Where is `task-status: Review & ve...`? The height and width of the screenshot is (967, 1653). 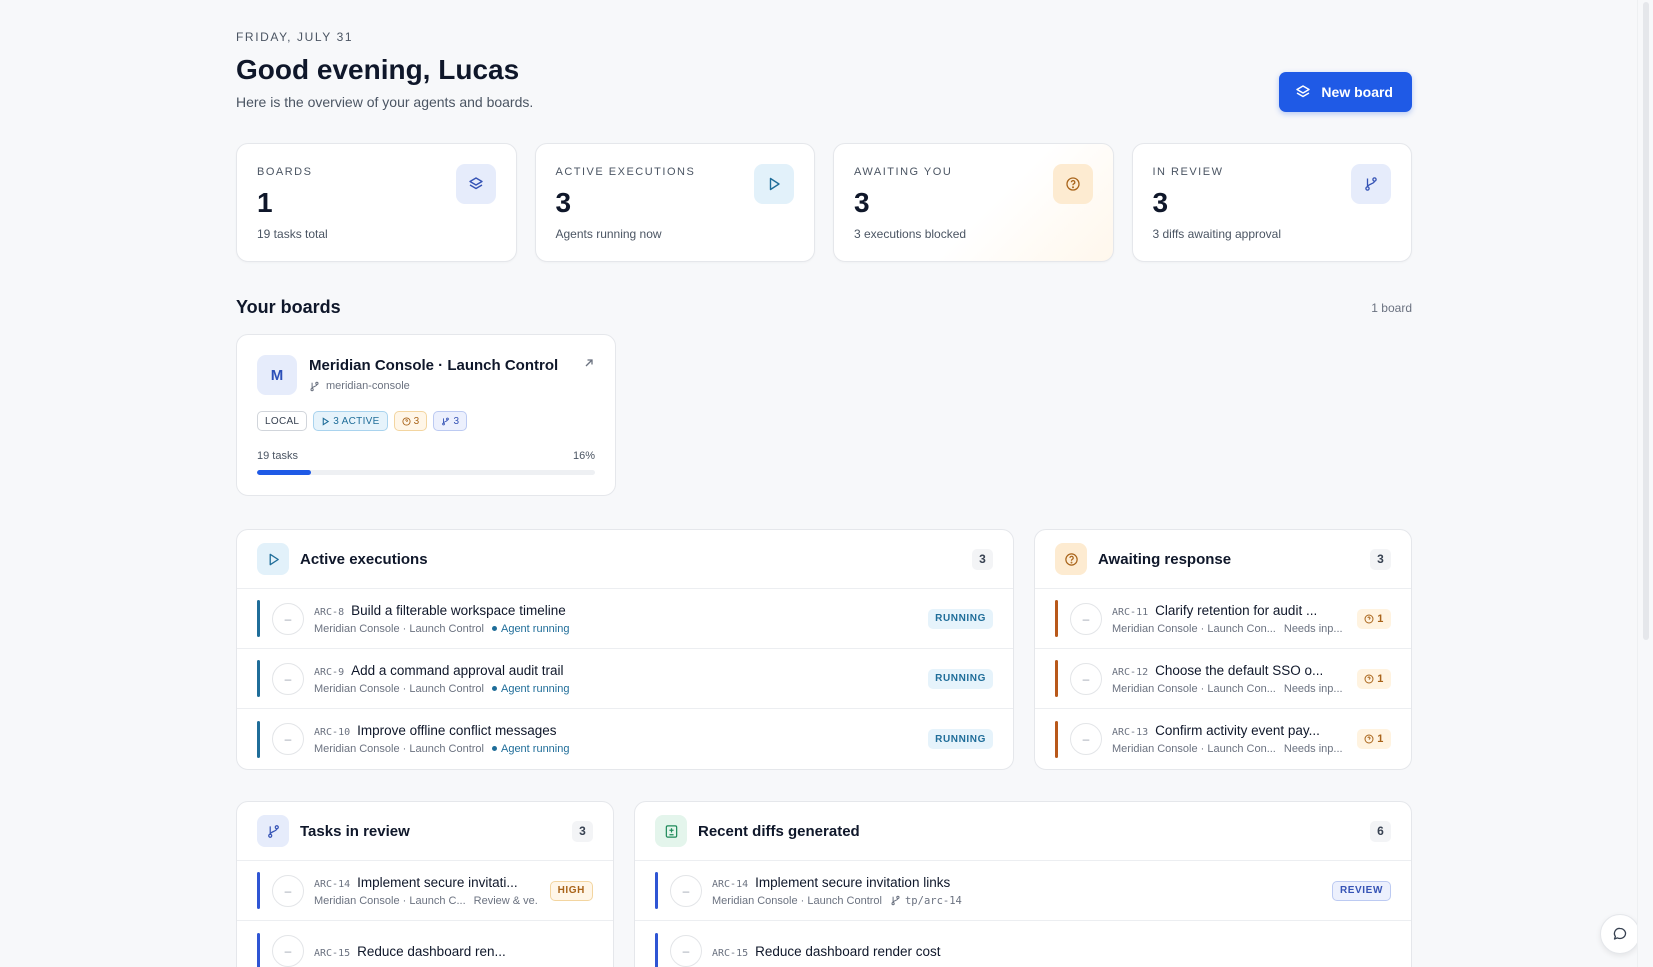
task-status: Review & ve... is located at coordinates (505, 900).